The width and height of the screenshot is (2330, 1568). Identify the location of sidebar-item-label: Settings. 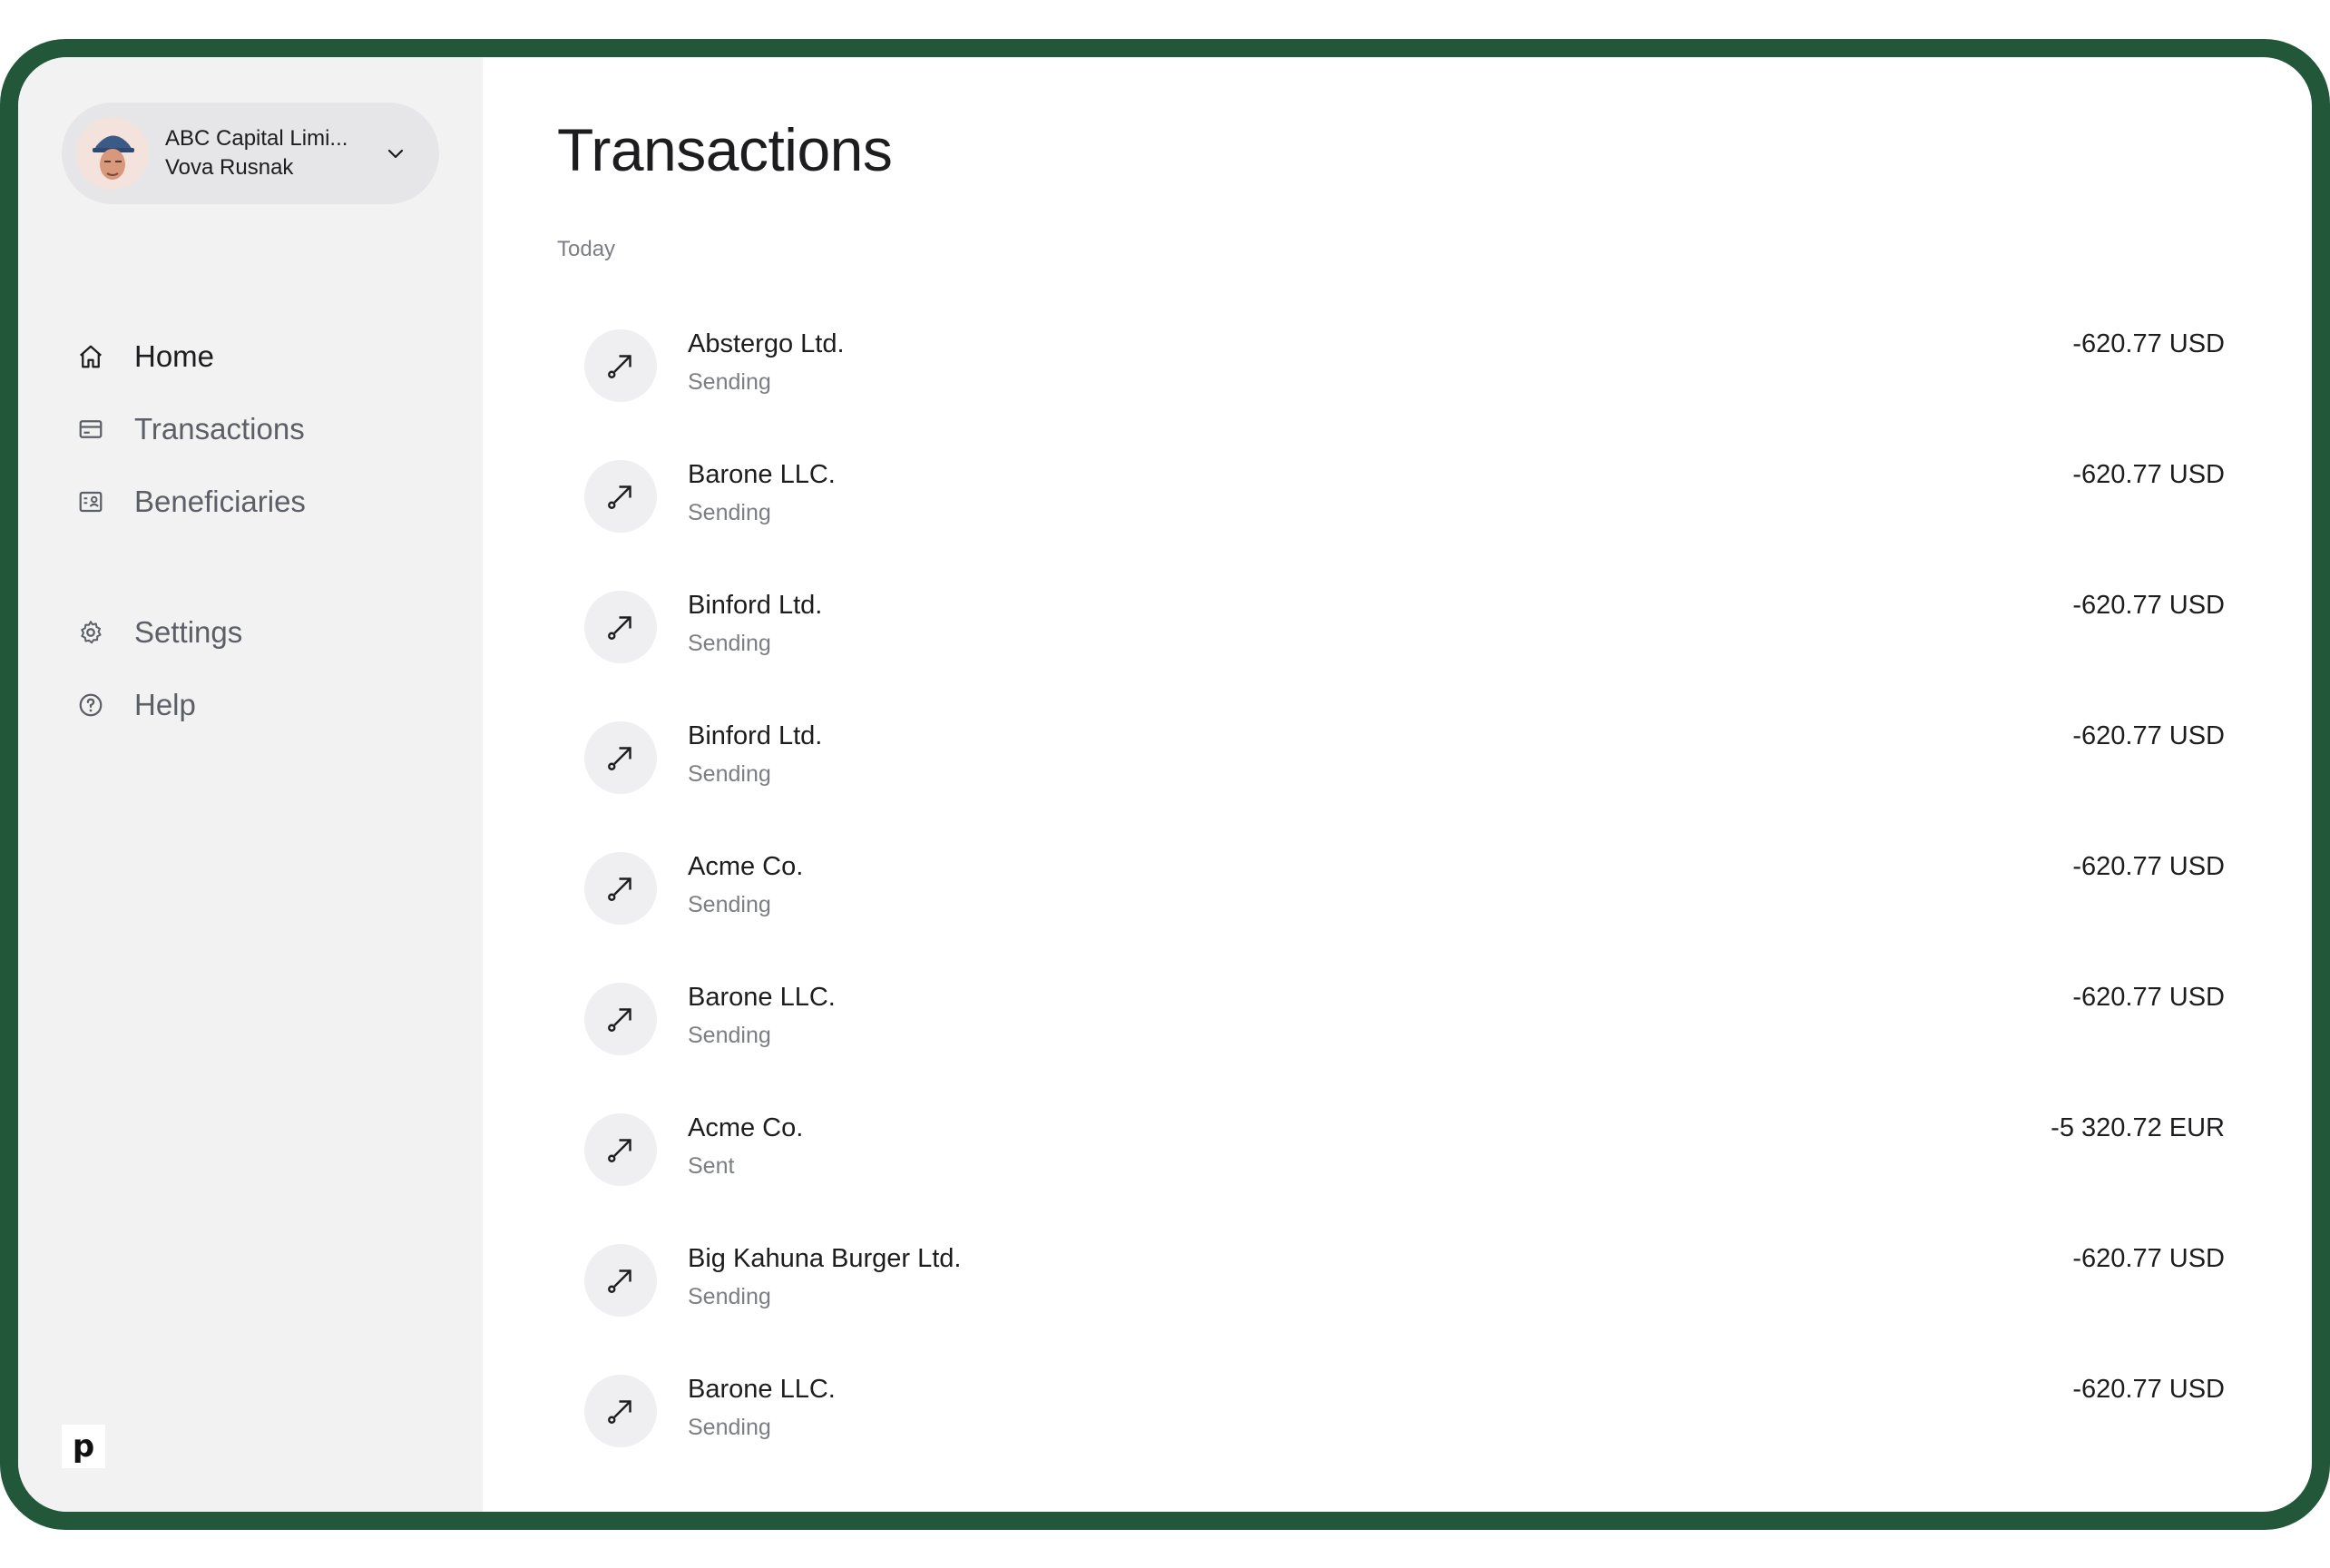
(188, 632).